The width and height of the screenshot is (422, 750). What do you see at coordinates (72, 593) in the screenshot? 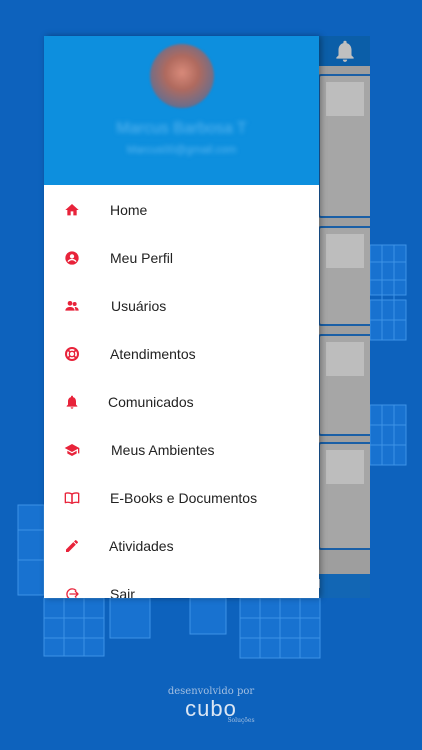
I see `logout-icon` at bounding box center [72, 593].